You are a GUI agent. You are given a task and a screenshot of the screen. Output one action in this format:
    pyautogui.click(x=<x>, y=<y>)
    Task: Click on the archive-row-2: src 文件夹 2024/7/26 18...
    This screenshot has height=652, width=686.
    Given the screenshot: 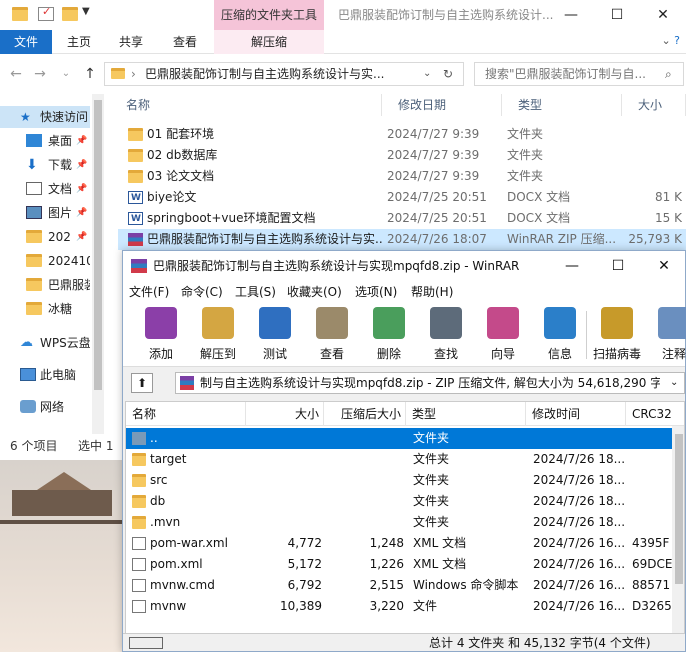 What is the action you would take?
    pyautogui.click(x=399, y=480)
    